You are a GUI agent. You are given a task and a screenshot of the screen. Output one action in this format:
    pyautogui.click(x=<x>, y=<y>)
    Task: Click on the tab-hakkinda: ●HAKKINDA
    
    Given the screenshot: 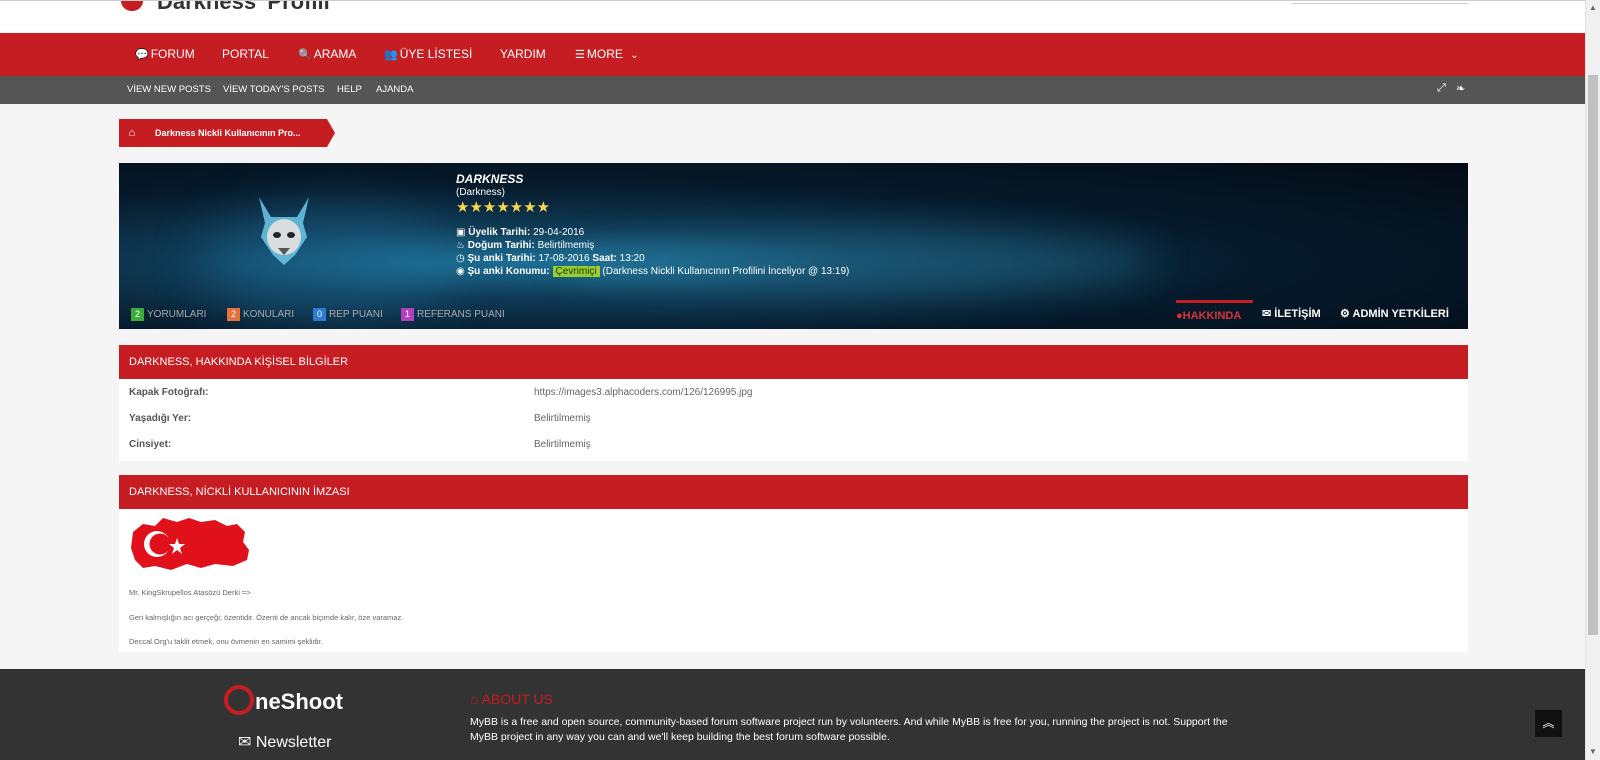 What is the action you would take?
    pyautogui.click(x=1214, y=314)
    